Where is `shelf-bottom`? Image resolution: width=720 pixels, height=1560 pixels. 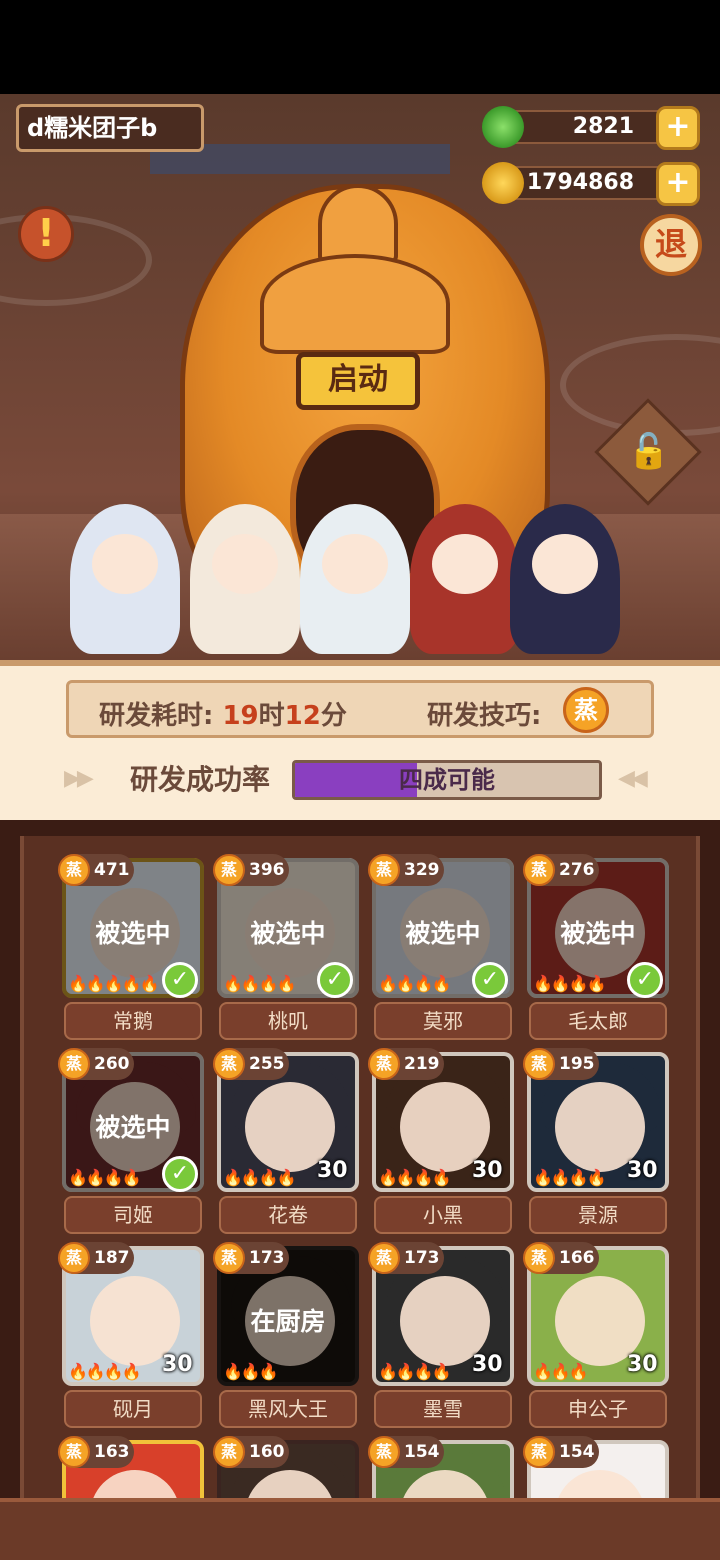
shelf-bottom is located at coordinates (360, 1529).